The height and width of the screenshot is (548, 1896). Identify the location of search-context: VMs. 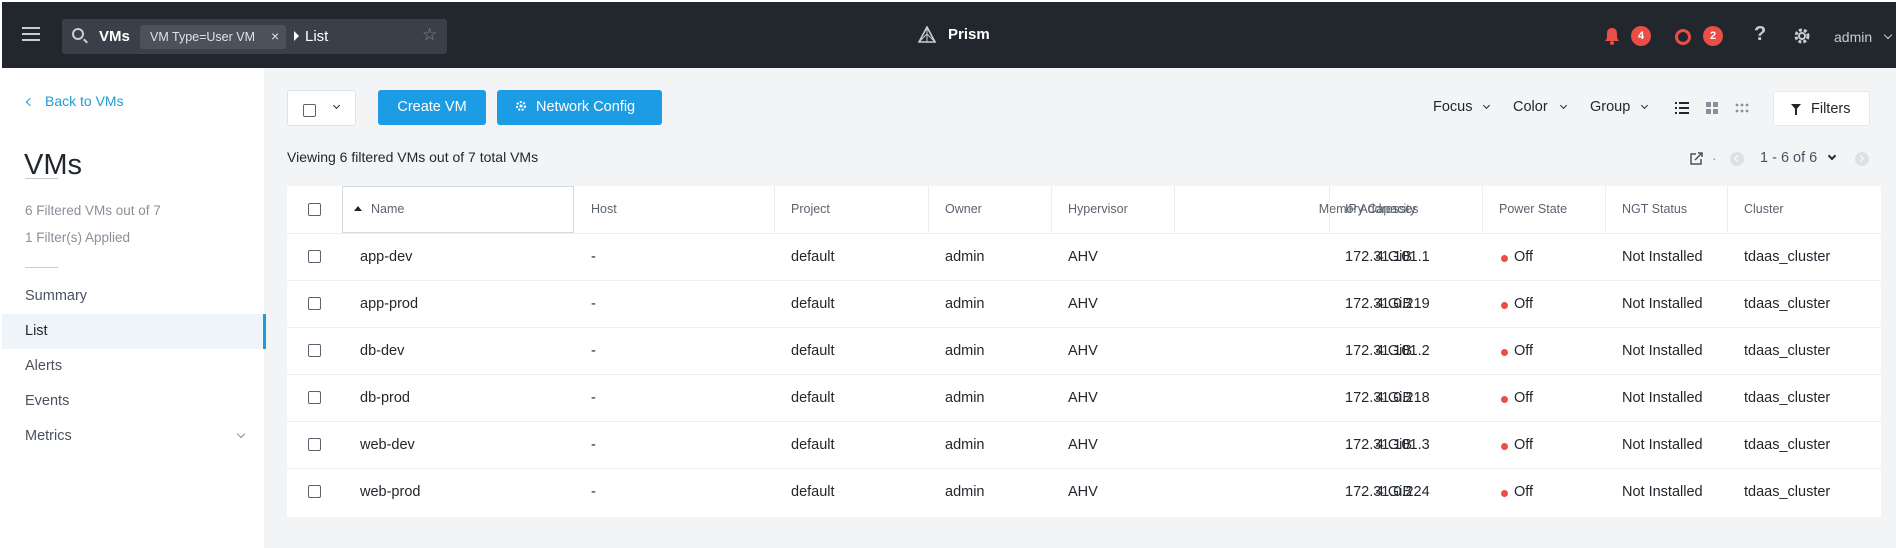
(114, 36).